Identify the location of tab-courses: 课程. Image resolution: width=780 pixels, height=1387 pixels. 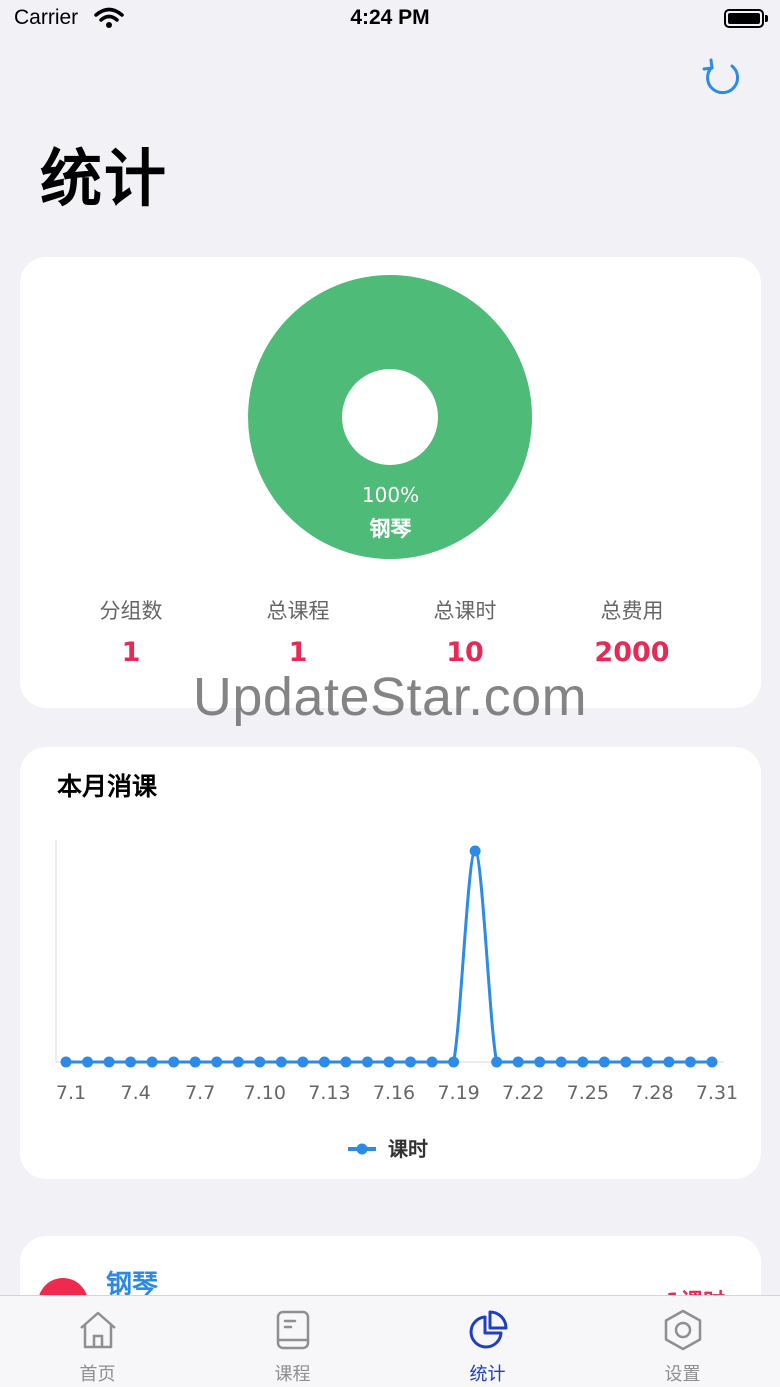
(292, 1341).